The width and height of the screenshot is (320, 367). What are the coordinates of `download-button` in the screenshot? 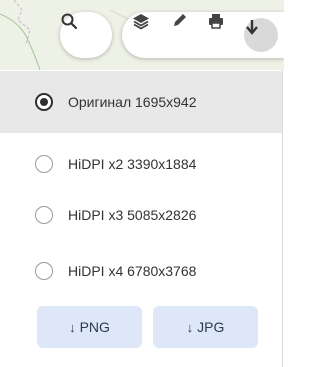 It's located at (261, 35).